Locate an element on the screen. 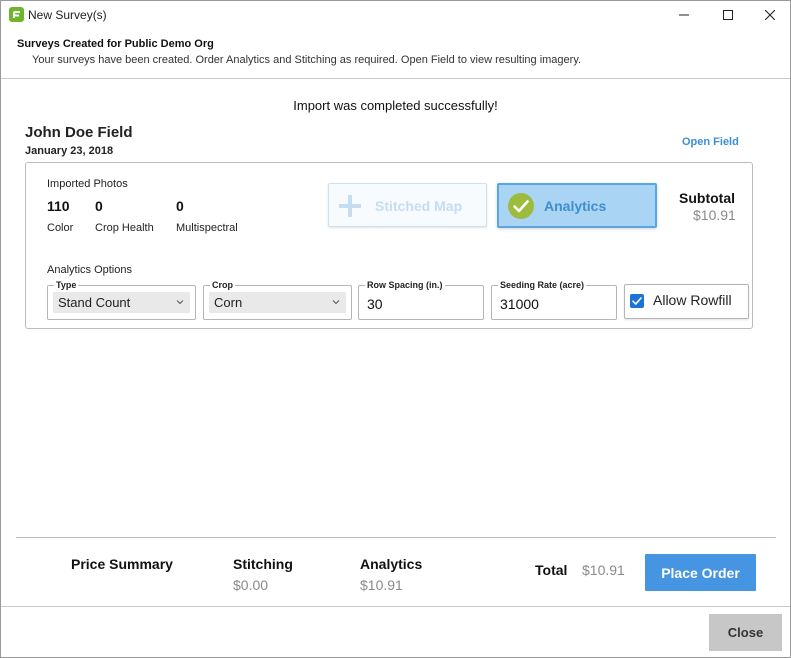 Image resolution: width=791 pixels, height=658 pixels. close-button: Close is located at coordinates (745, 632).